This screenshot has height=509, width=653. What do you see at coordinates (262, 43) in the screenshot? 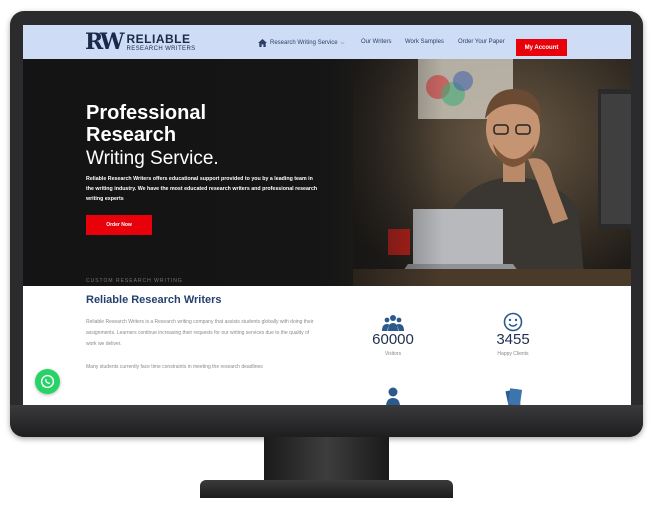
I see `home-icon` at bounding box center [262, 43].